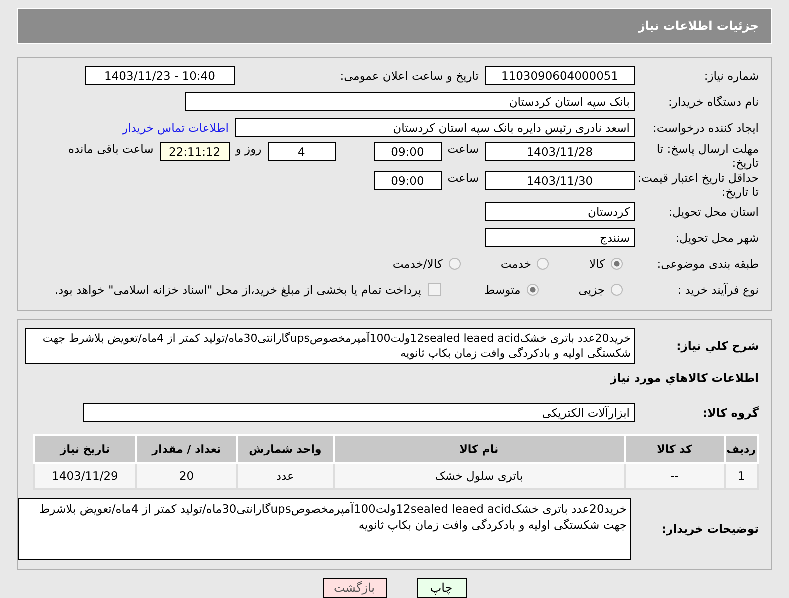 Image resolution: width=789 pixels, height=598 pixels. Describe the element at coordinates (248, 149) in the screenshot. I see `days-label: روز و` at that location.